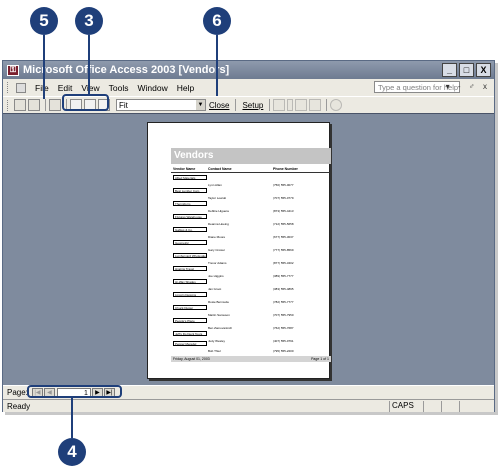 Image resolution: width=500 pixels, height=471 pixels. Describe the element at coordinates (218, 302) in the screenshot. I see `contact-name: Rosie Bermuda` at that location.